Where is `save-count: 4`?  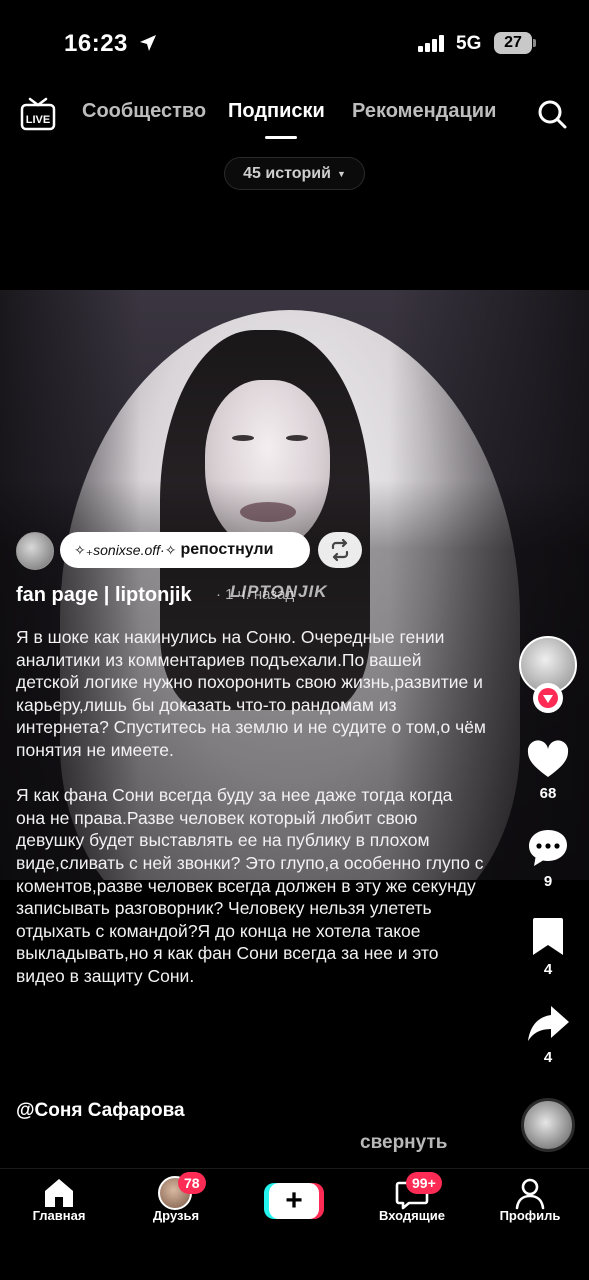
save-count: 4 is located at coordinates (548, 969).